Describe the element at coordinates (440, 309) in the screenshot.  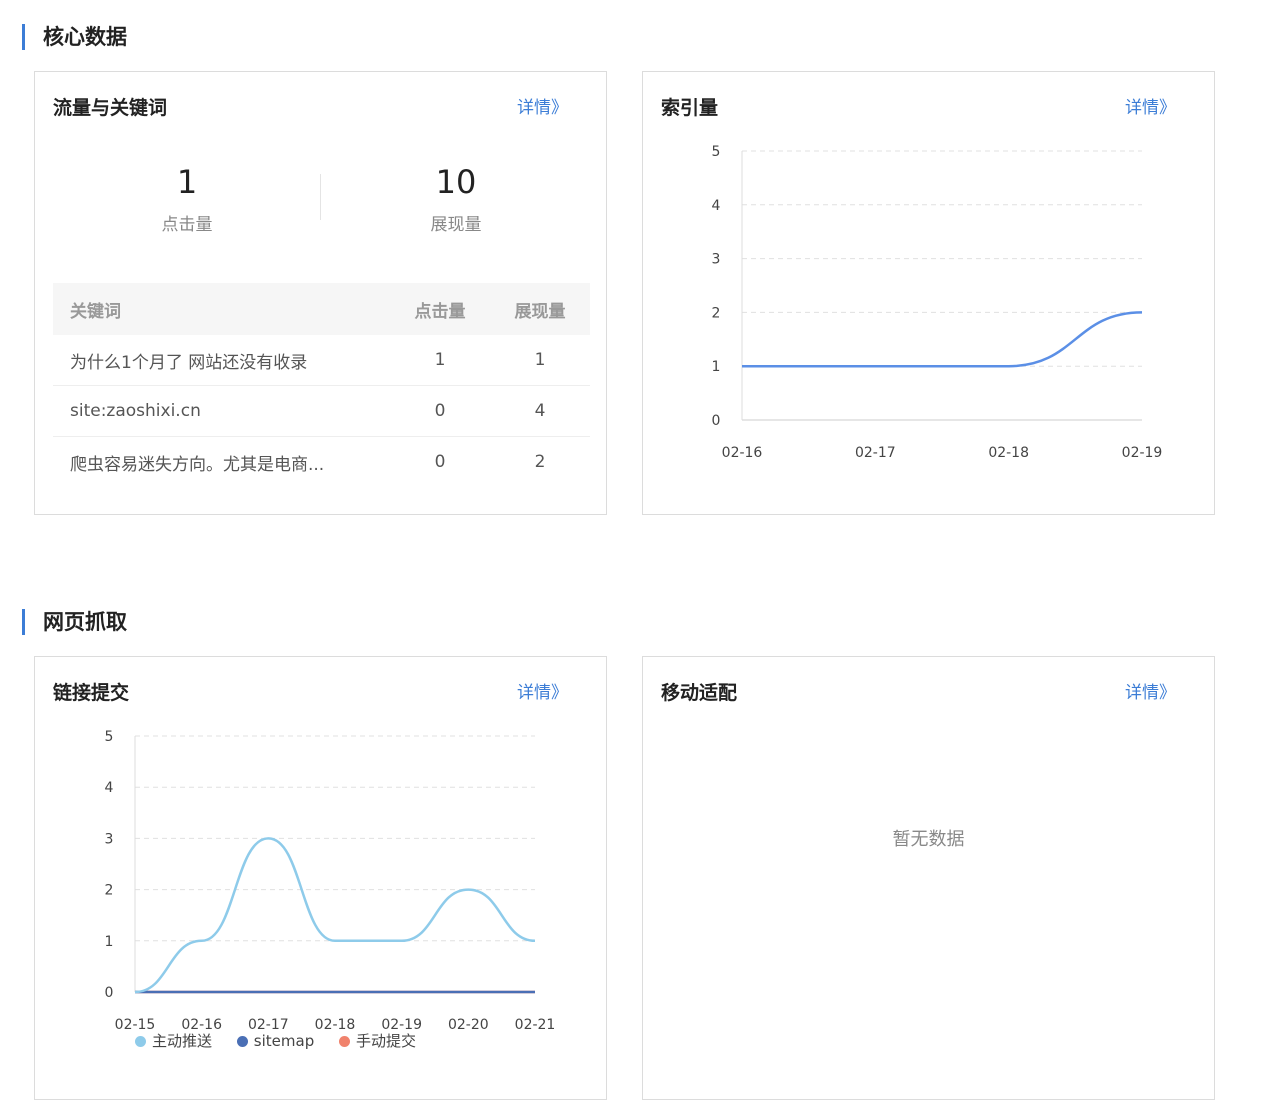
I see `header-clicks: 点击量` at that location.